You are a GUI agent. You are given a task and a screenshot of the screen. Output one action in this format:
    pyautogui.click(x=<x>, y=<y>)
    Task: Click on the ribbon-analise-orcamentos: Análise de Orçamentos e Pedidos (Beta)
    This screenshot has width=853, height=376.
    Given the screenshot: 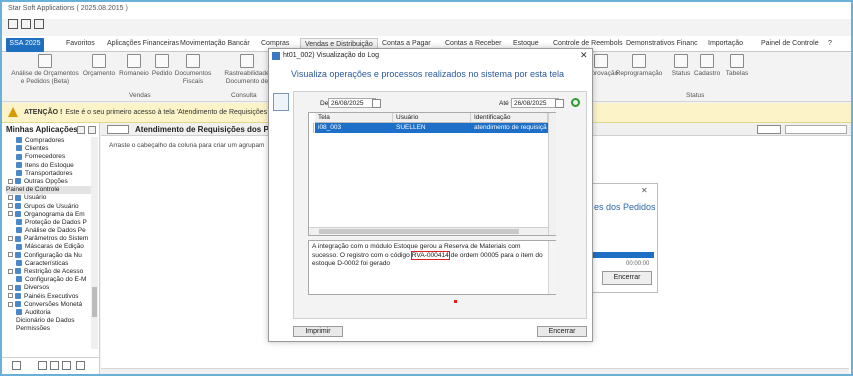 What is the action you would take?
    pyautogui.click(x=45, y=70)
    